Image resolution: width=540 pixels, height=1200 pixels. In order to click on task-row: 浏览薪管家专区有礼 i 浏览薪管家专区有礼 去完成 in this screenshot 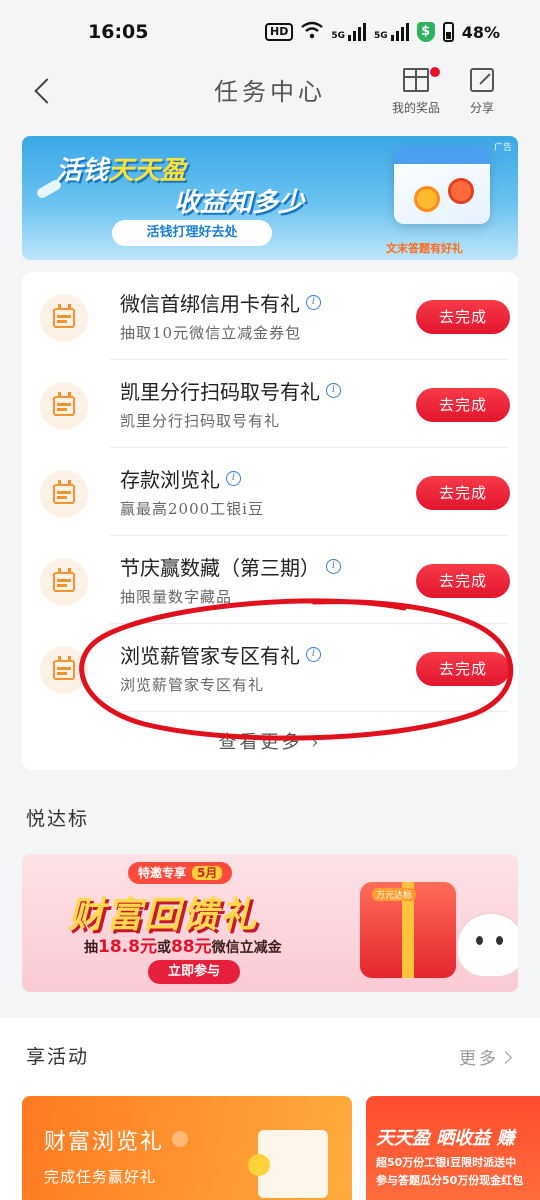, I will do `click(270, 668)`.